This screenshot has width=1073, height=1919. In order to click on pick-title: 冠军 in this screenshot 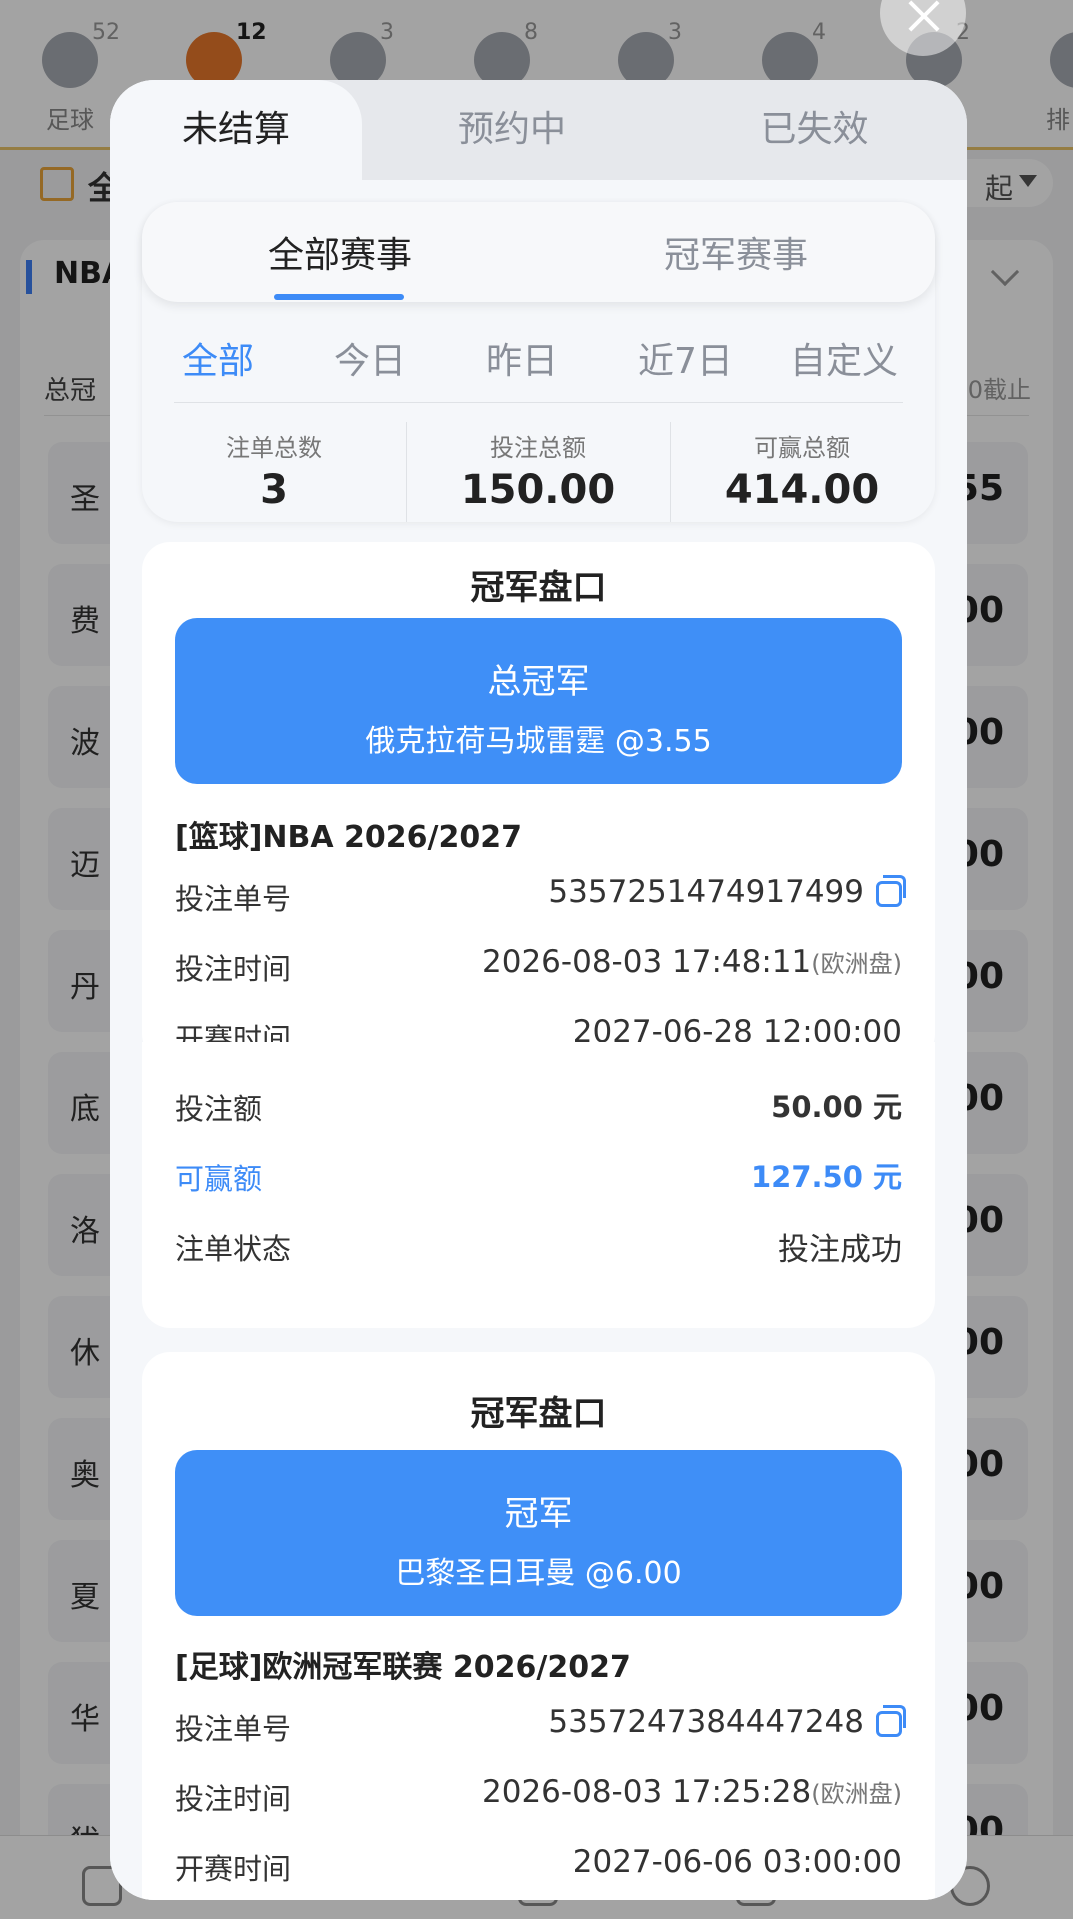, I will do `click(538, 1514)`.